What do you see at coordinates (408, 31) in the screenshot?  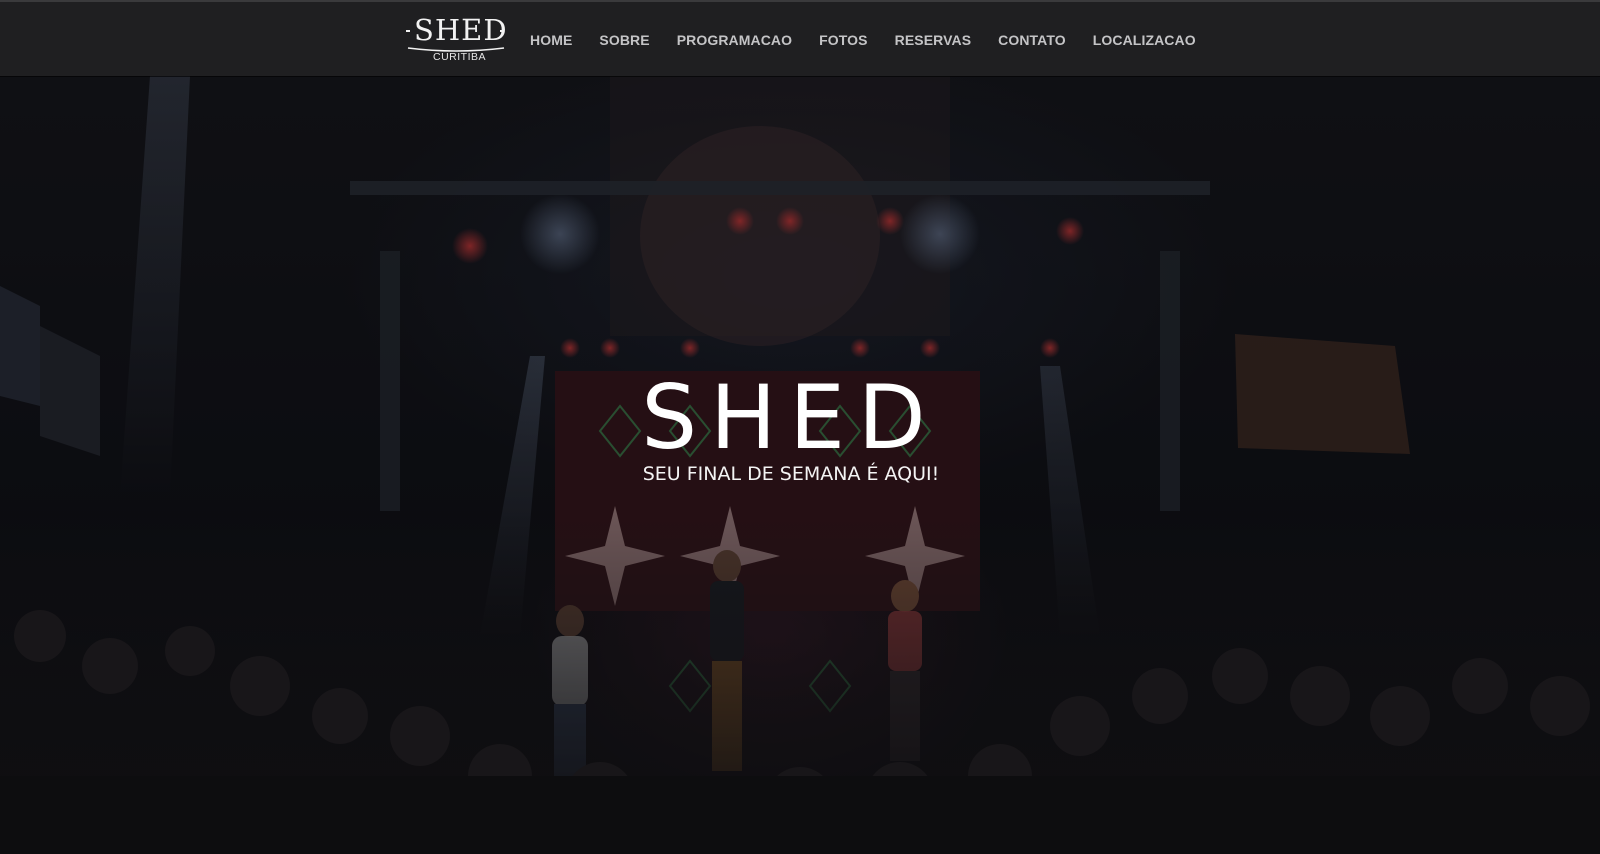 I see `logo-dot-left` at bounding box center [408, 31].